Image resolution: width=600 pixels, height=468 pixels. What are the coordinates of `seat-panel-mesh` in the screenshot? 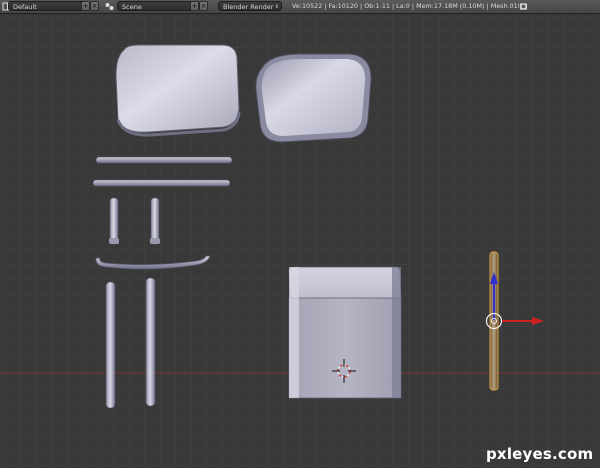 It's located at (313, 98).